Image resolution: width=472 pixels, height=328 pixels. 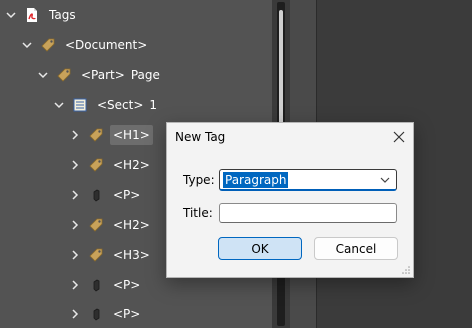 What do you see at coordinates (290, 137) in the screenshot?
I see `dialog-titlebar: New Tag` at bounding box center [290, 137].